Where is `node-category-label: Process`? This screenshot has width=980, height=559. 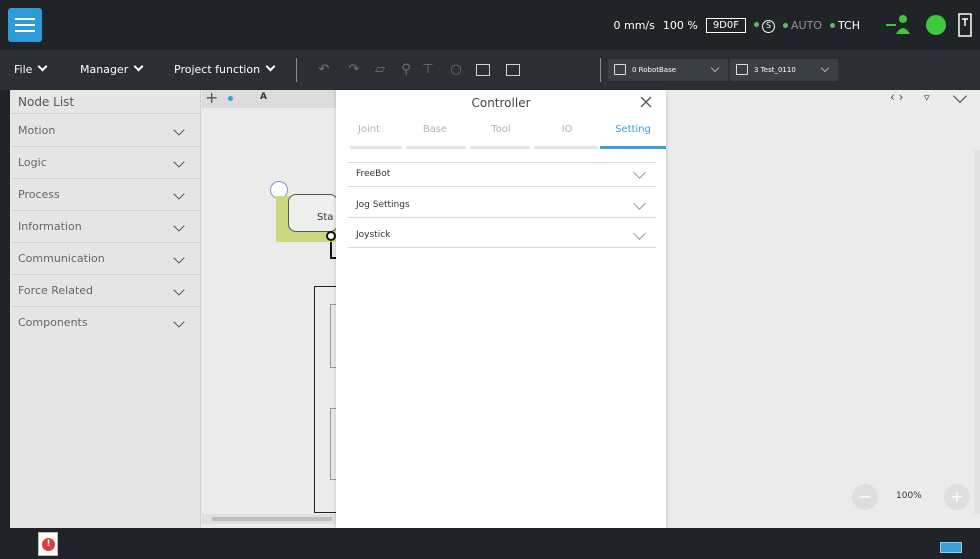
node-category-label: Process is located at coordinates (39, 194).